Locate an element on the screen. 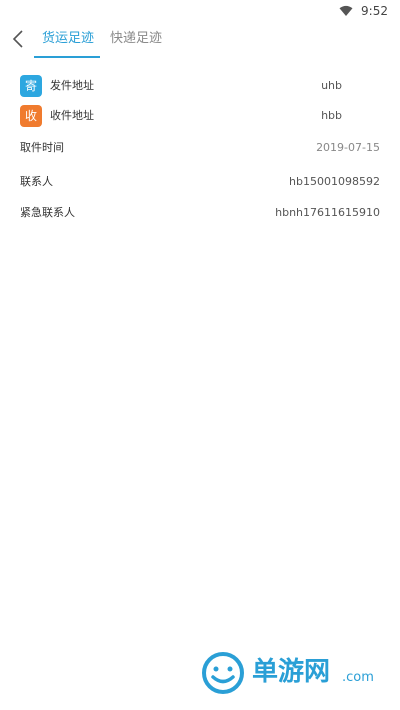 The width and height of the screenshot is (400, 710). value-contact: hb15001098592 is located at coordinates (334, 181).